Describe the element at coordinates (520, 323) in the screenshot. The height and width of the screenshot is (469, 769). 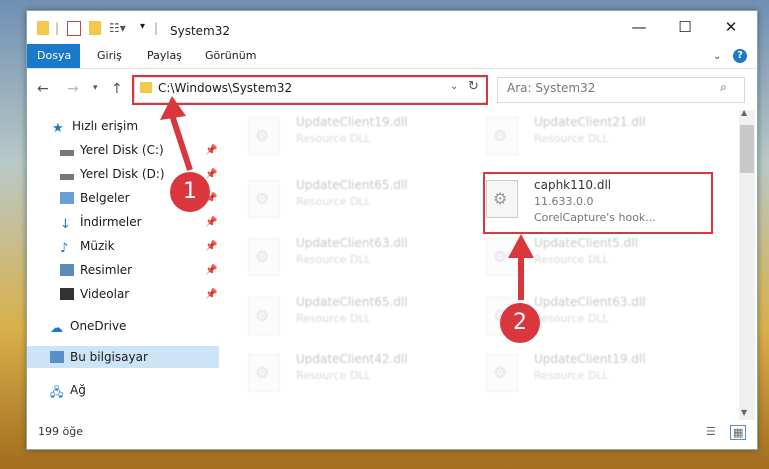
I see `step-2-badge: 2` at that location.